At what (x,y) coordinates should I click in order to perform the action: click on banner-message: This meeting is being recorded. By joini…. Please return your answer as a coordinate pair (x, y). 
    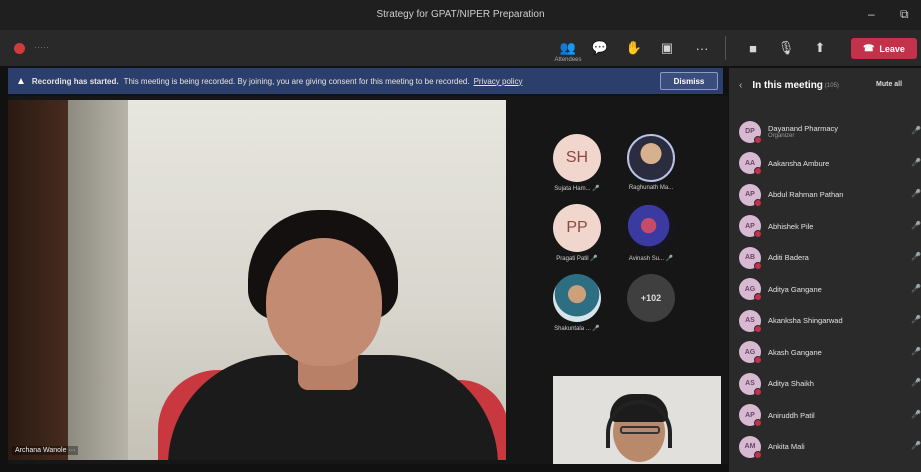
    Looking at the image, I should click on (296, 81).